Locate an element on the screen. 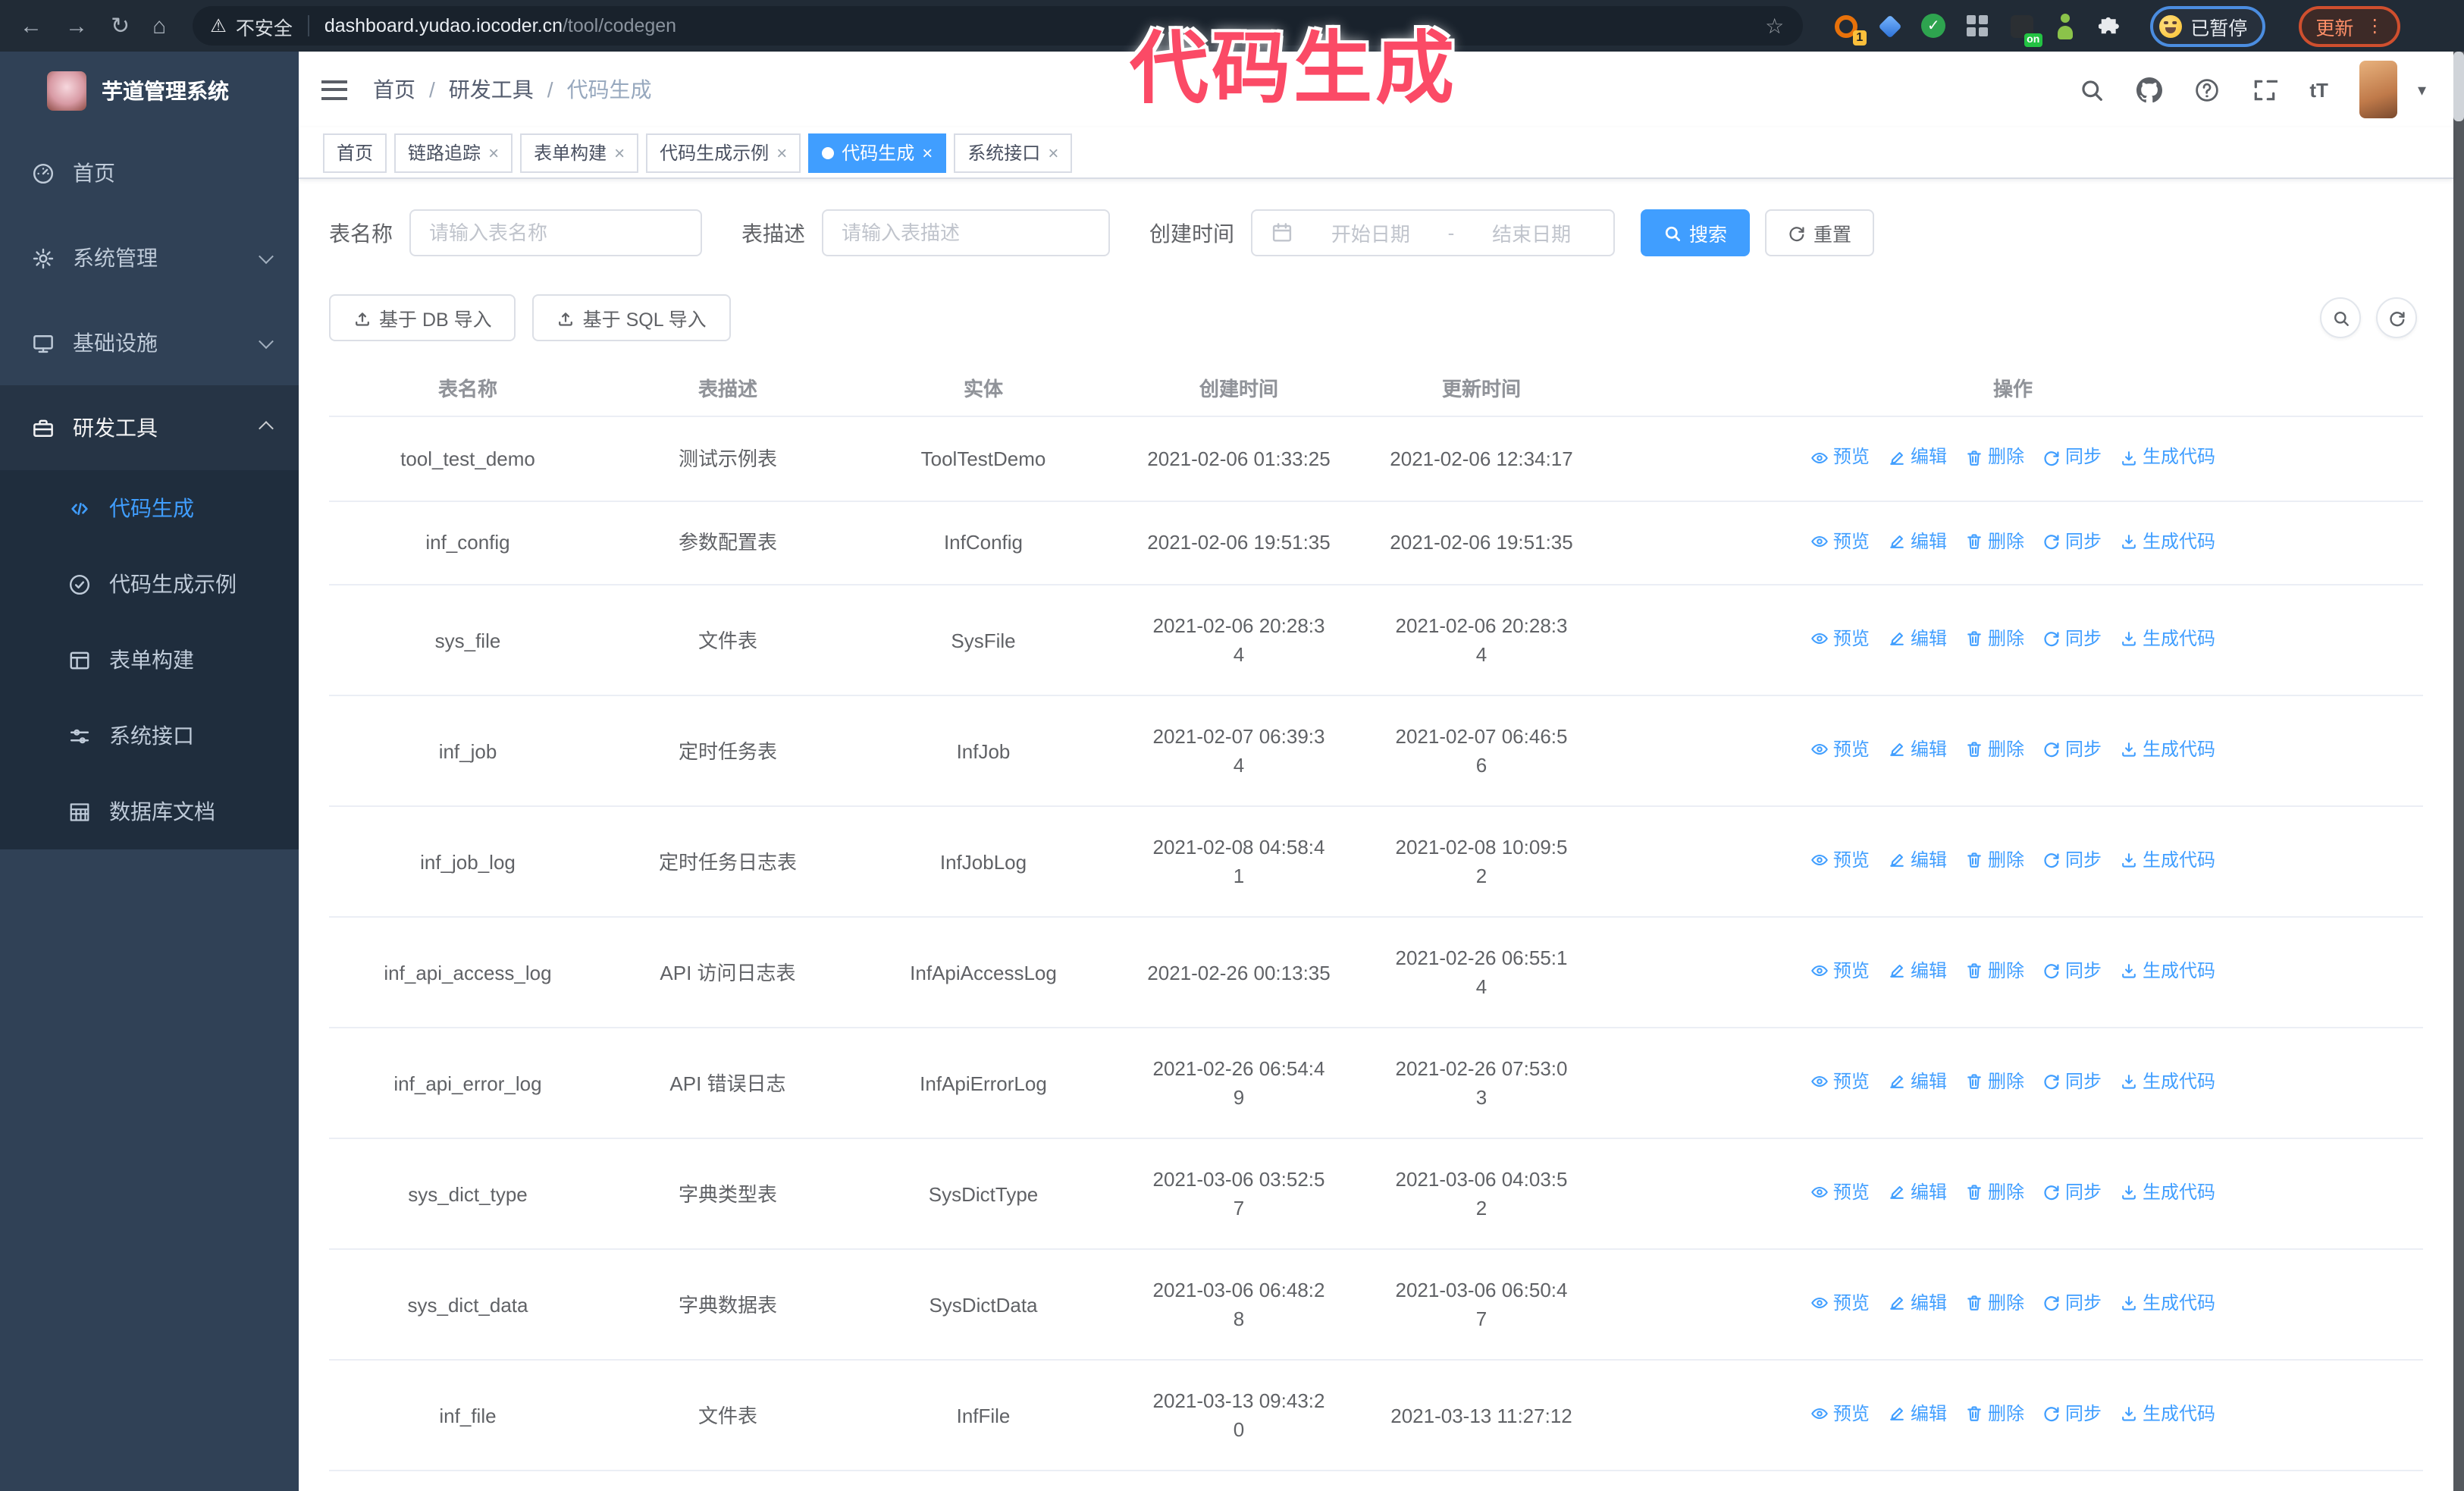  back-icon: ← is located at coordinates (31, 26).